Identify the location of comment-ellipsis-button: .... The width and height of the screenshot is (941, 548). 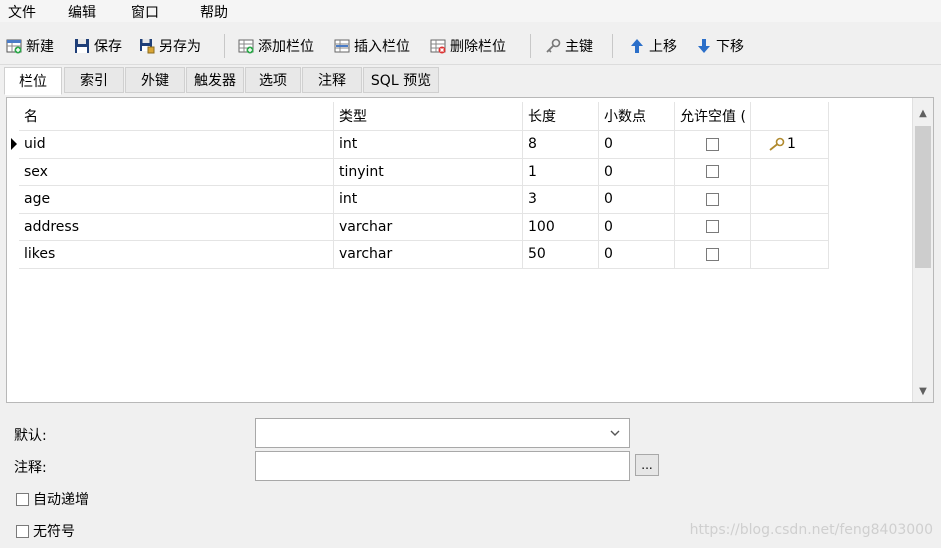
(647, 465).